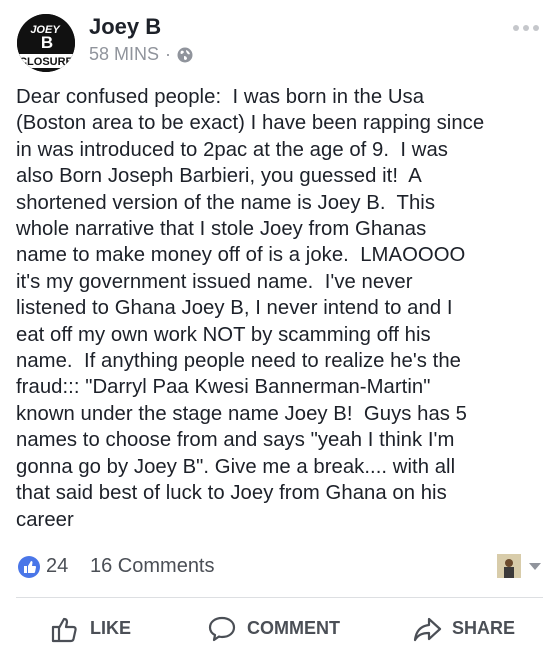 The height and width of the screenshot is (659, 559). What do you see at coordinates (509, 566) in the screenshot?
I see `reactor-avatar` at bounding box center [509, 566].